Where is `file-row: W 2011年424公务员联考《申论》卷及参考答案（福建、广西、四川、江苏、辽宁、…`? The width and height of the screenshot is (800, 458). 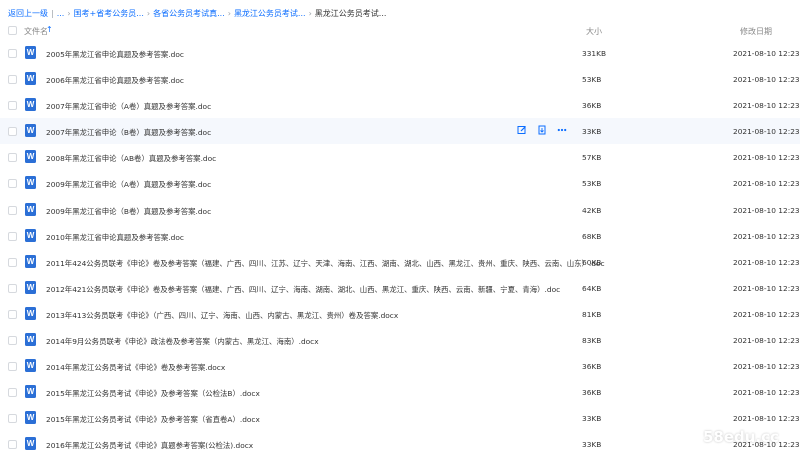 file-row: W 2011年424公务员联考《申论》卷及参考答案（福建、广西、四川、江苏、辽宁、… is located at coordinates (400, 262).